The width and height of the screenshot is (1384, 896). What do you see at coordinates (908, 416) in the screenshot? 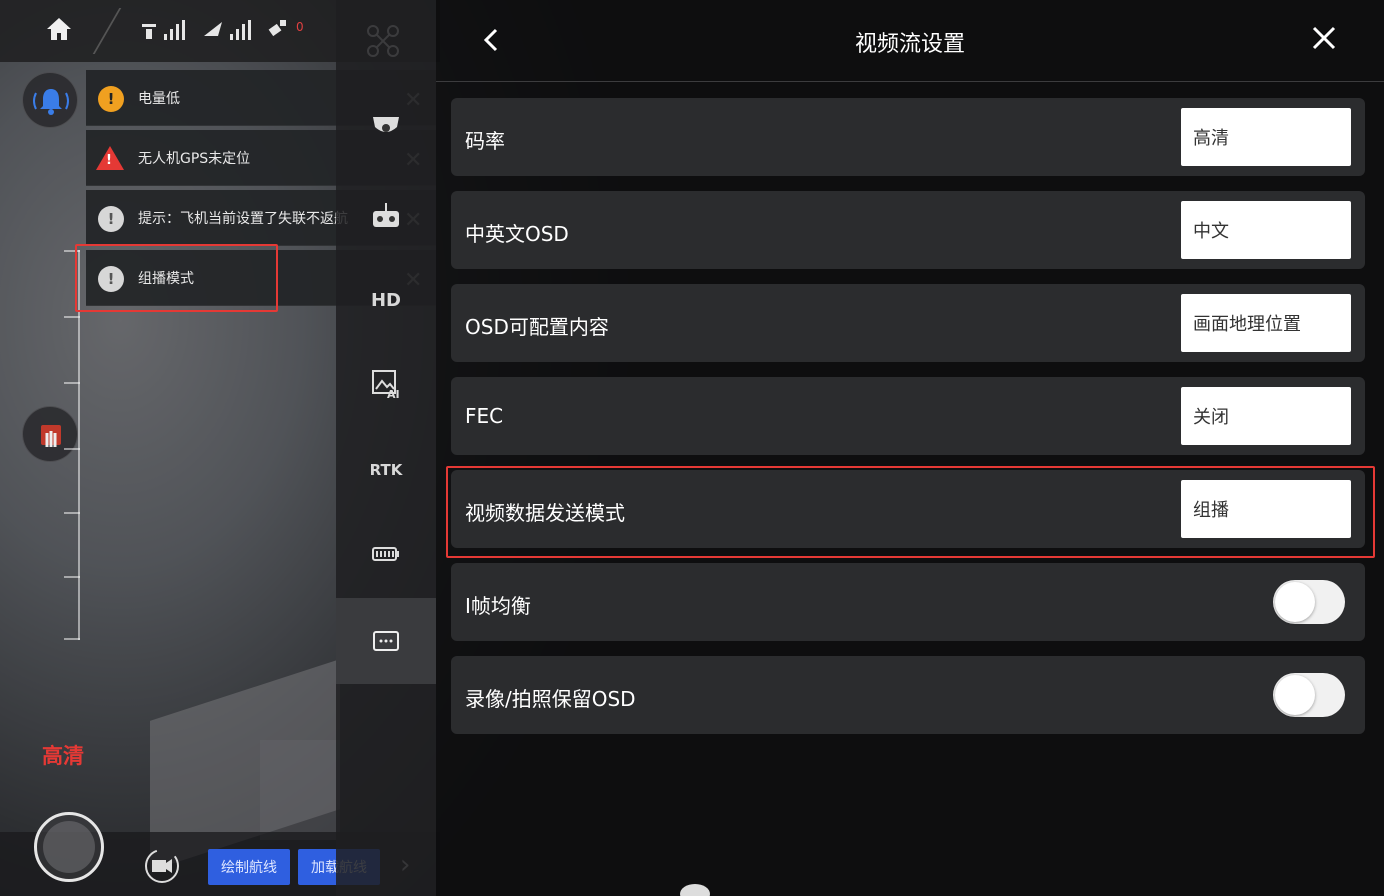
I see `setting-row-fec: FEC 关闭` at bounding box center [908, 416].